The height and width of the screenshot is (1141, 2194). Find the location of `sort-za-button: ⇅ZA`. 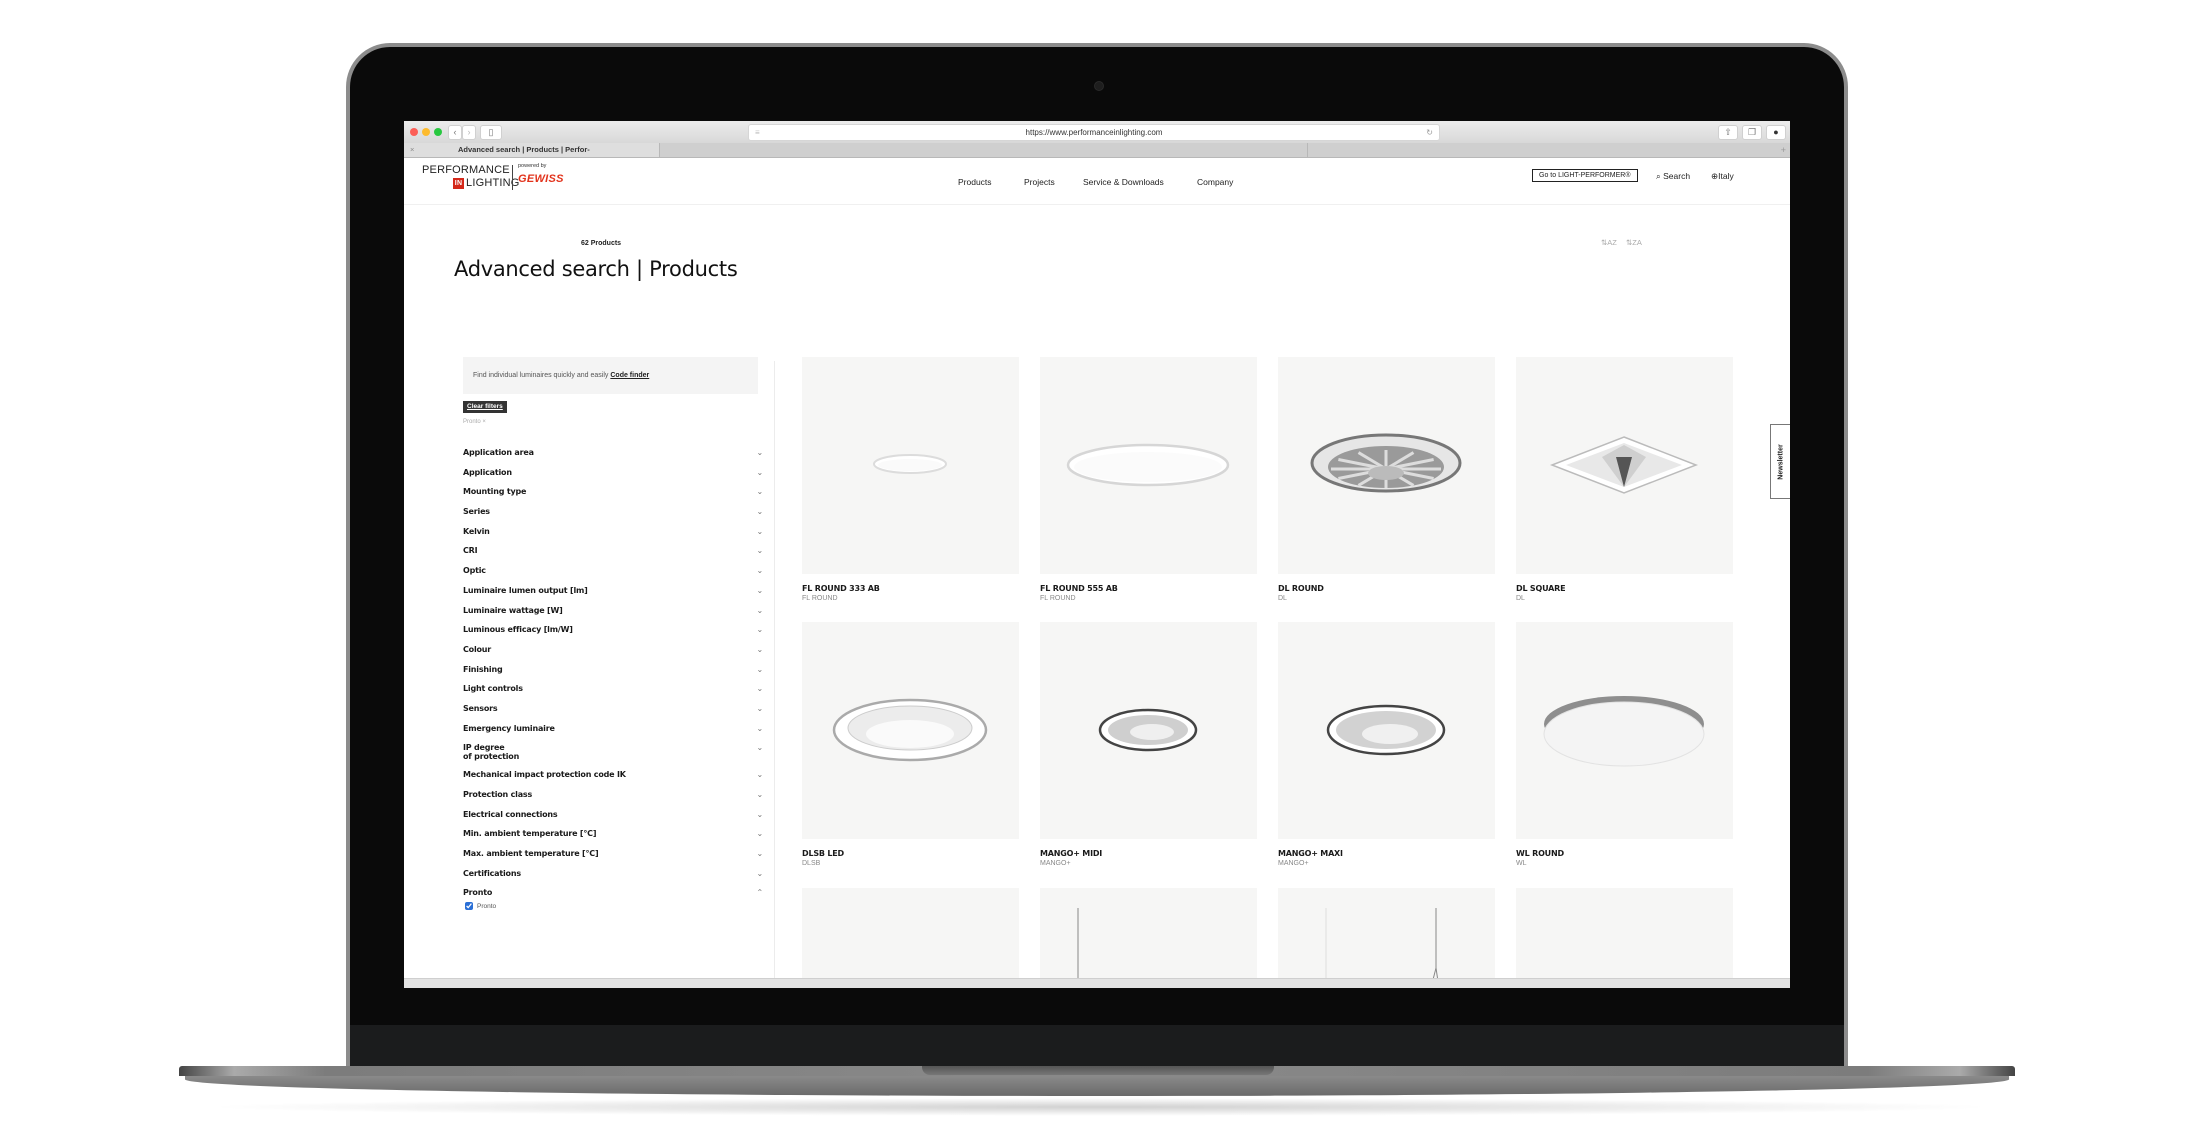

sort-za-button: ⇅ZA is located at coordinates (1634, 242).